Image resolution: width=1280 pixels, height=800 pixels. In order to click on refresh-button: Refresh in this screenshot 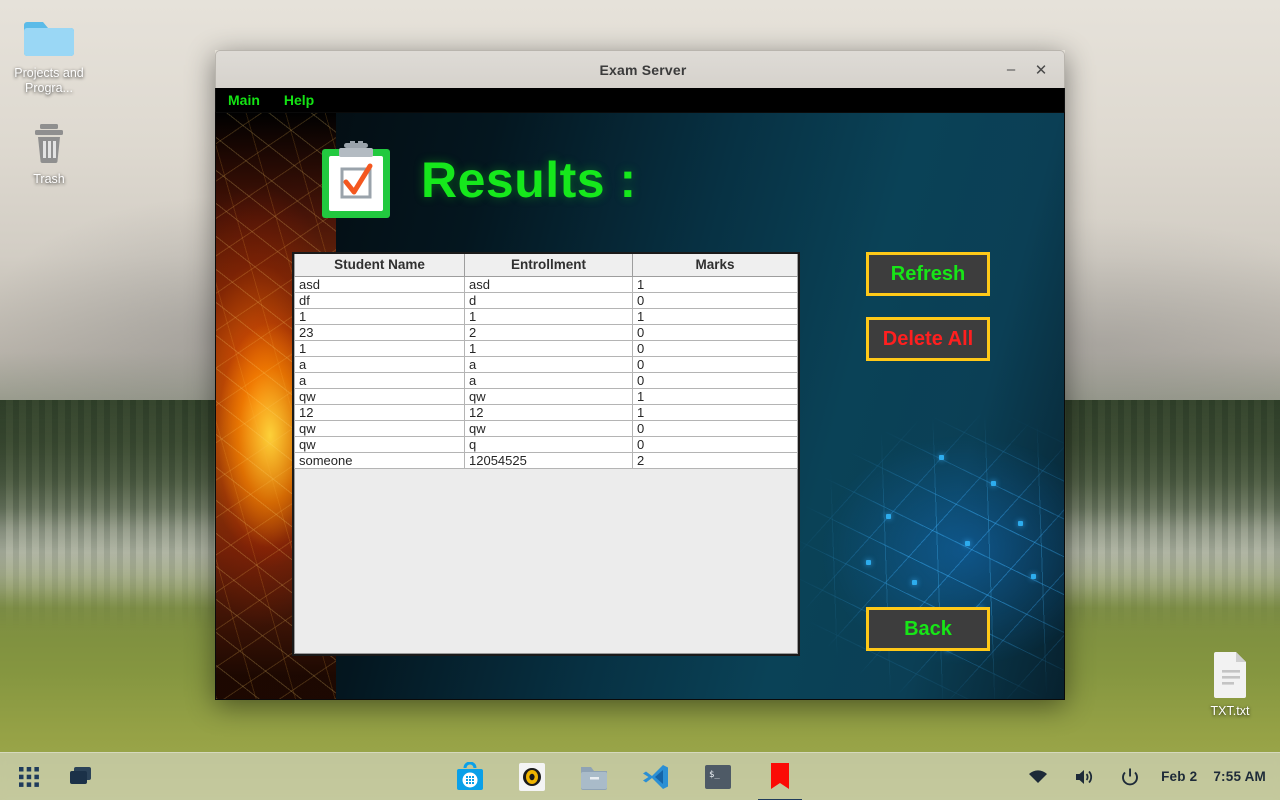, I will do `click(928, 274)`.